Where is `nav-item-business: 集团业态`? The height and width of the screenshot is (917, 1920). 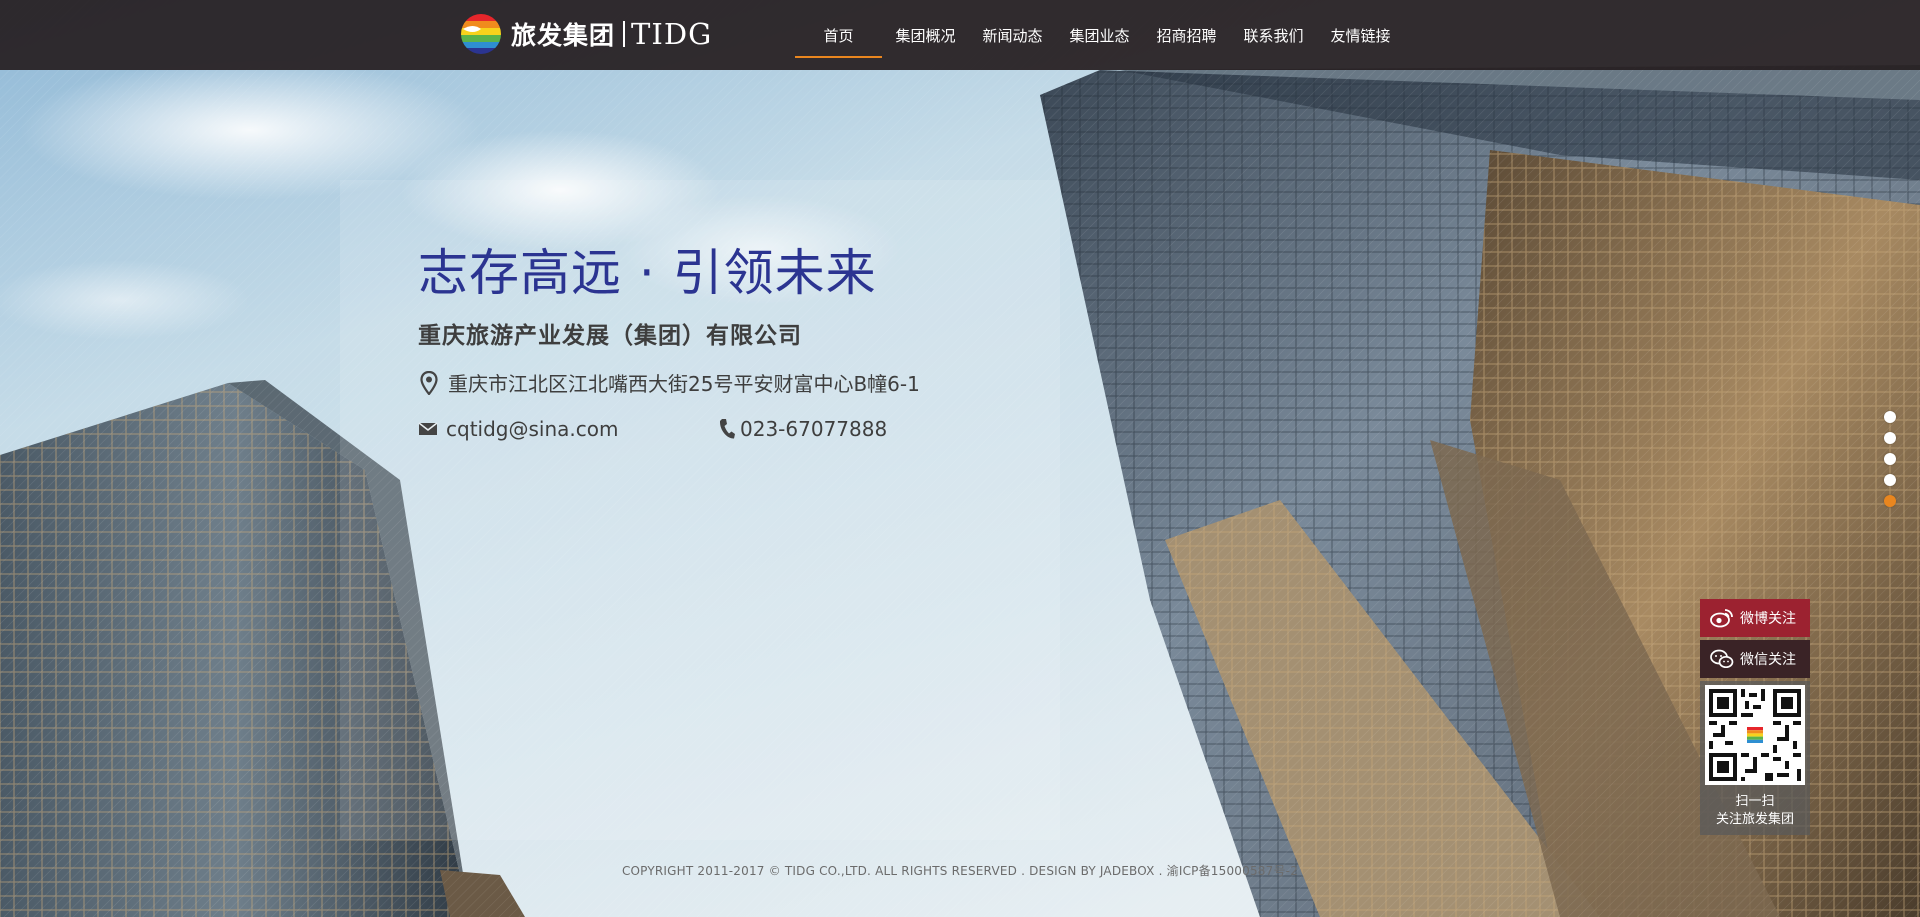
nav-item-business: 集团业态 is located at coordinates (1099, 35).